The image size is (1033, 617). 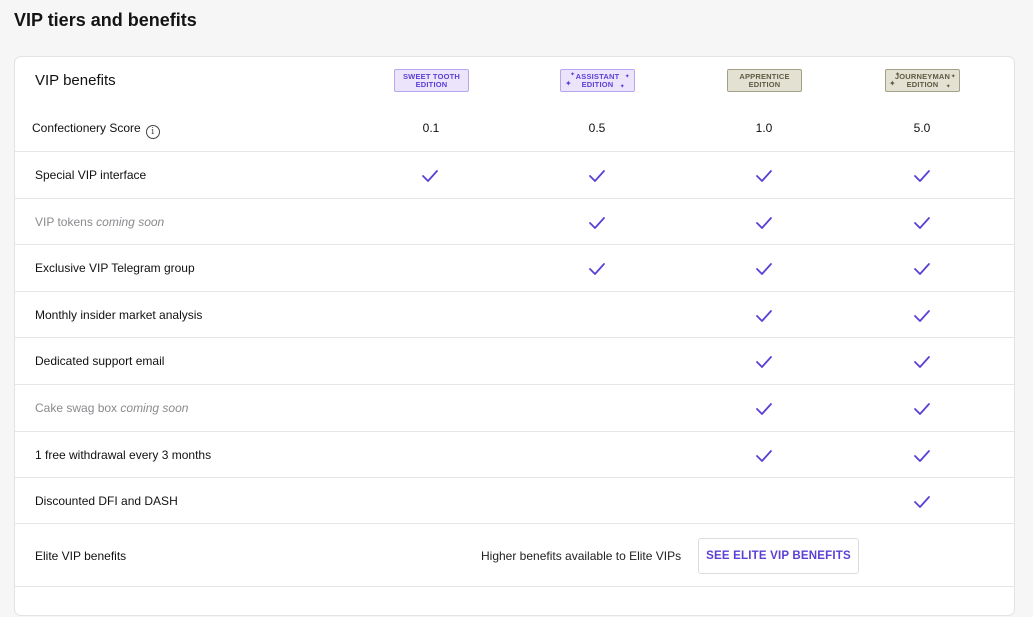 I want to click on benefit-label: Monthly insider market analysis, so click(x=118, y=315).